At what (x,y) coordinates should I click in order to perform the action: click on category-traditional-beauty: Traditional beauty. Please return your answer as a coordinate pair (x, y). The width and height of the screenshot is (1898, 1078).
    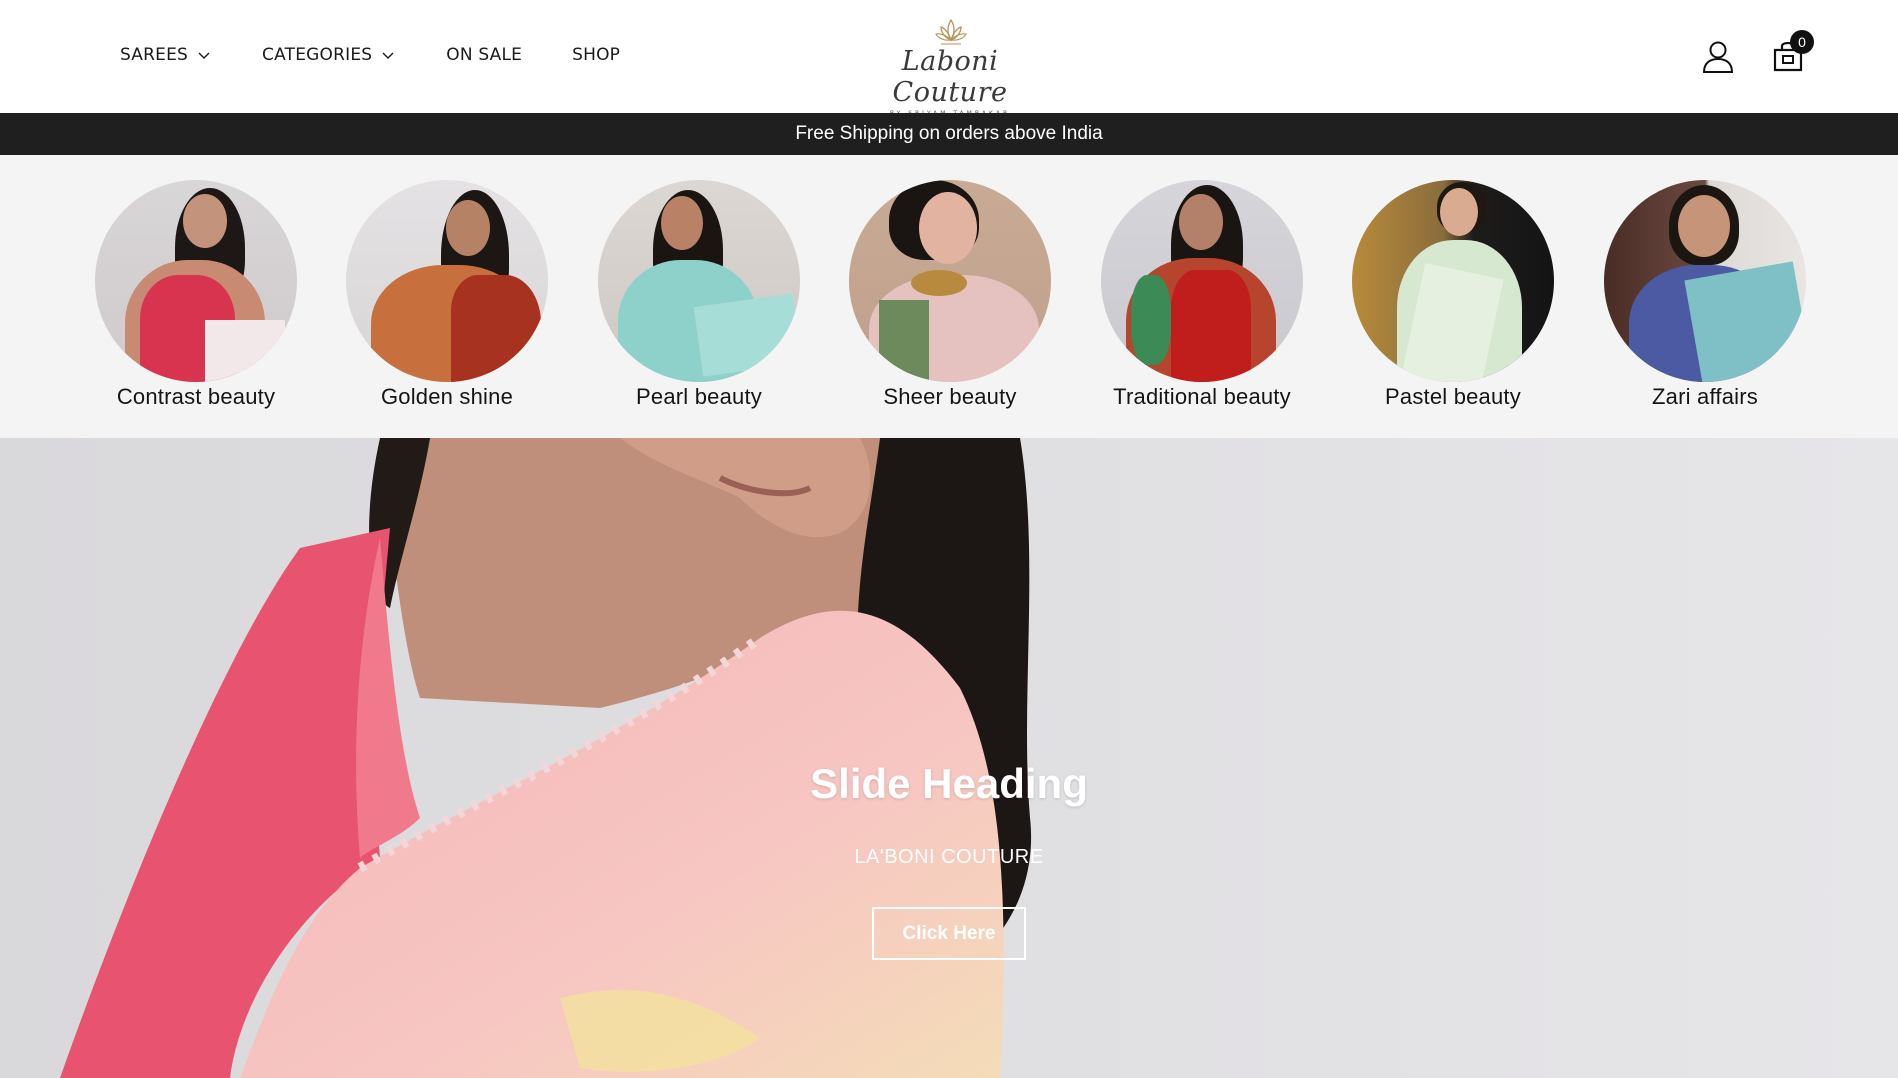
    Looking at the image, I should click on (1202, 295).